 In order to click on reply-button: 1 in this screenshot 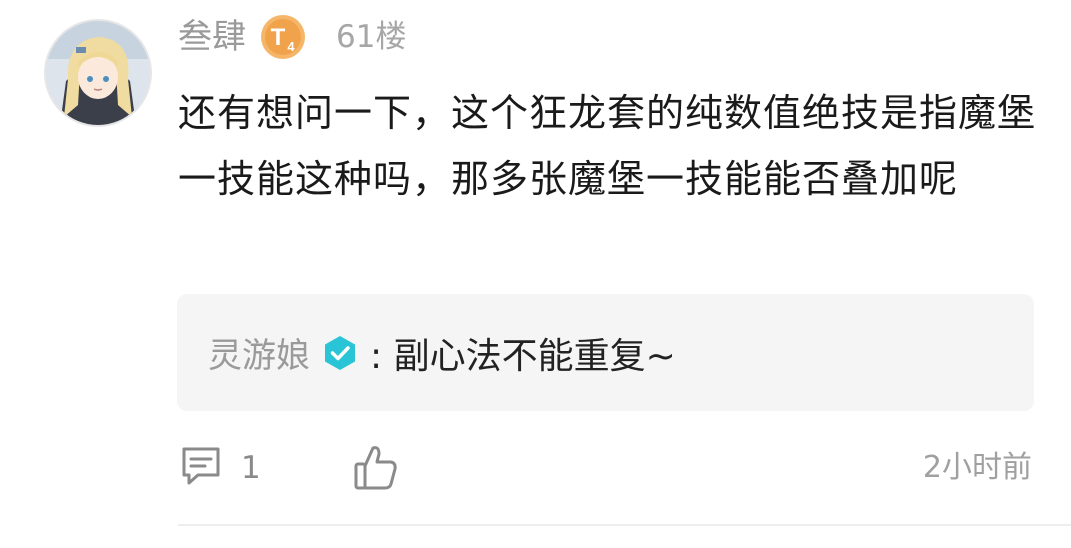, I will do `click(219, 468)`.